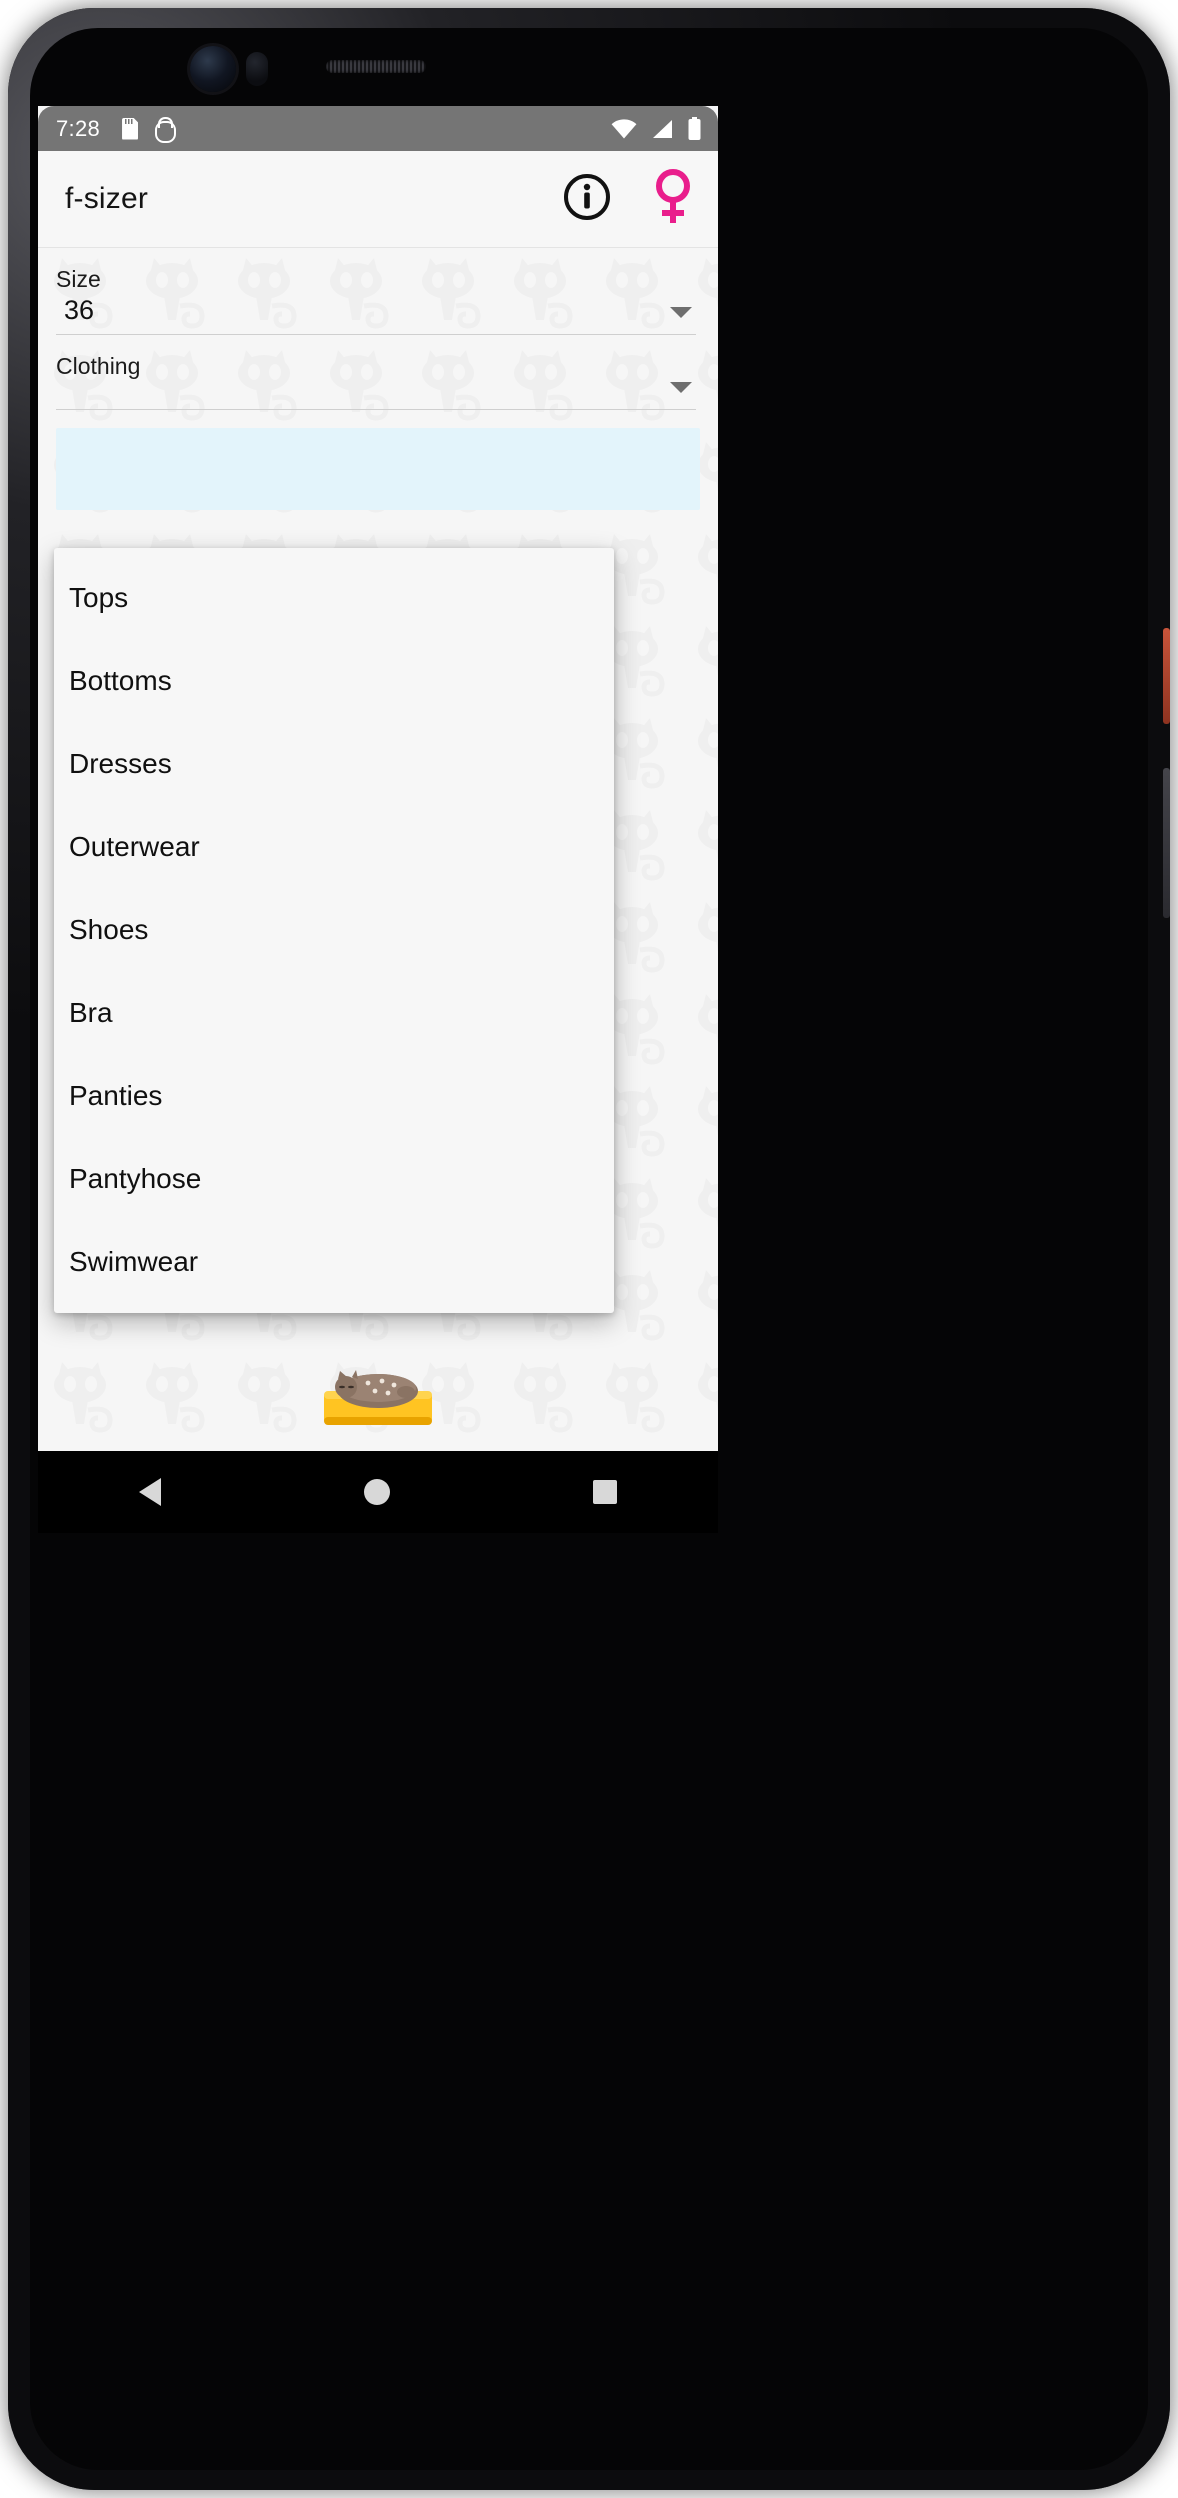  I want to click on cellular-signal-icon, so click(662, 129).